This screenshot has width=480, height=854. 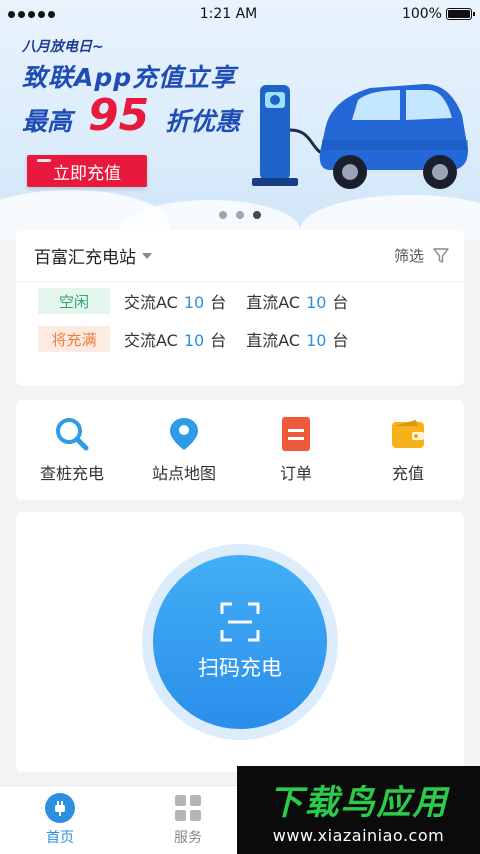 I want to click on menu-label: 订单, so click(x=295, y=473).